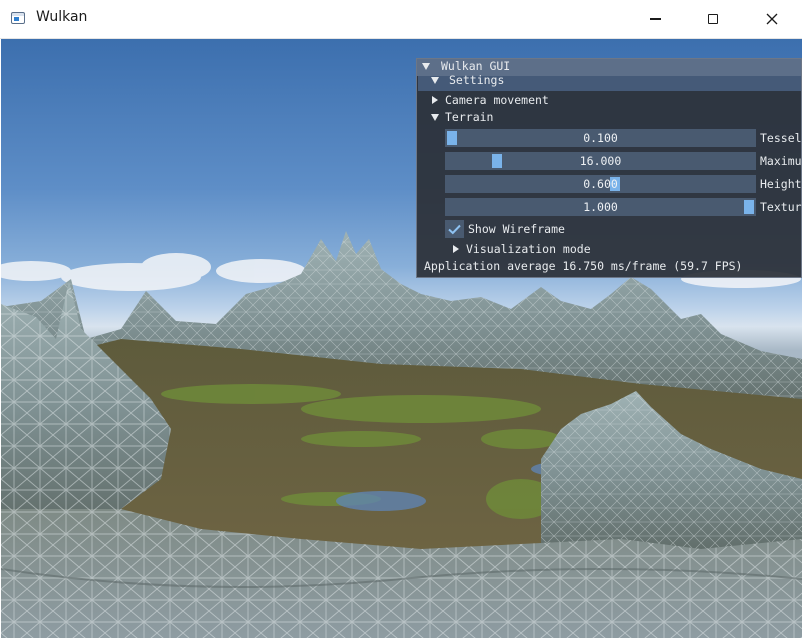 The height and width of the screenshot is (638, 802). What do you see at coordinates (435, 100) in the screenshot?
I see `camera-expand-icon` at bounding box center [435, 100].